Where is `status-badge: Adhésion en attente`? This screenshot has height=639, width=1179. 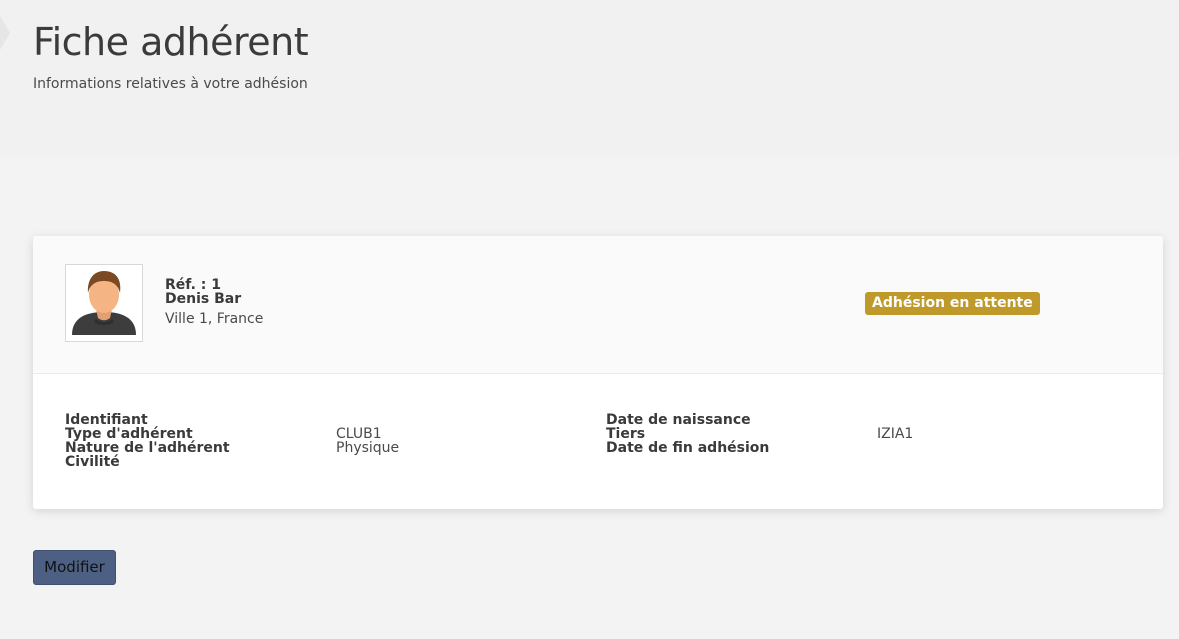
status-badge: Adhésion en attente is located at coordinates (952, 303).